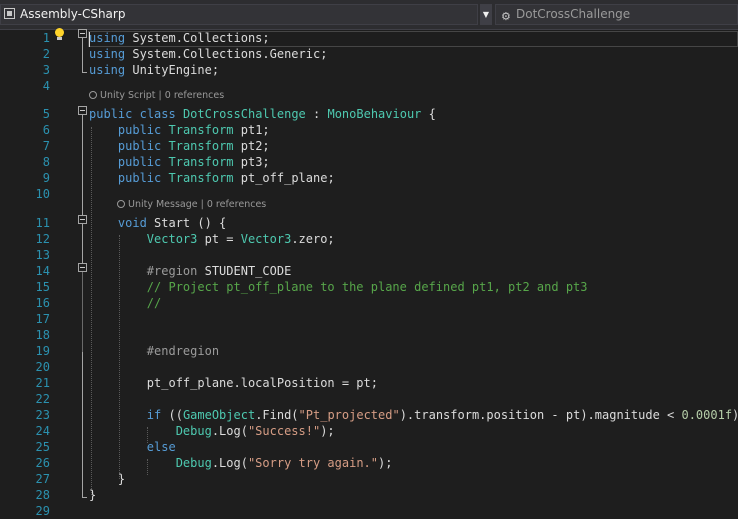  What do you see at coordinates (316, 114) in the screenshot?
I see `code-token: :` at bounding box center [316, 114].